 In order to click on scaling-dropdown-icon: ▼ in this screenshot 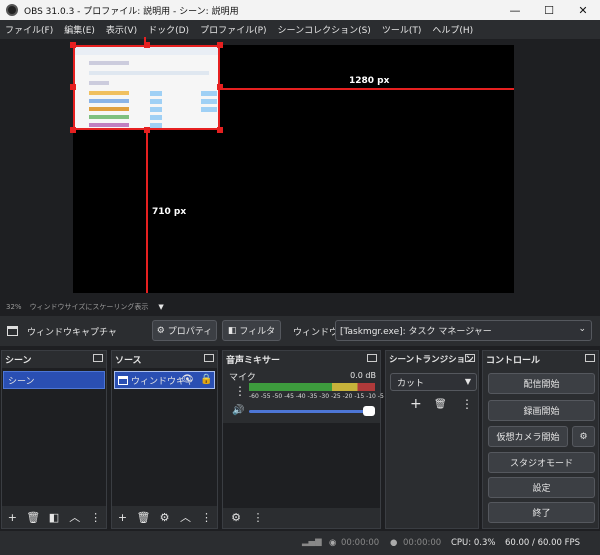, I will do `click(160, 307)`.